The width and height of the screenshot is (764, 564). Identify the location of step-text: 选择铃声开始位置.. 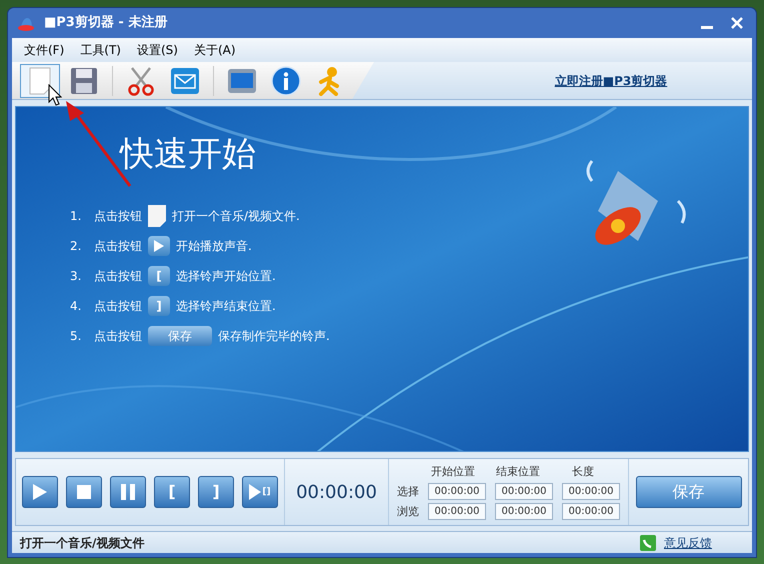
(226, 276).